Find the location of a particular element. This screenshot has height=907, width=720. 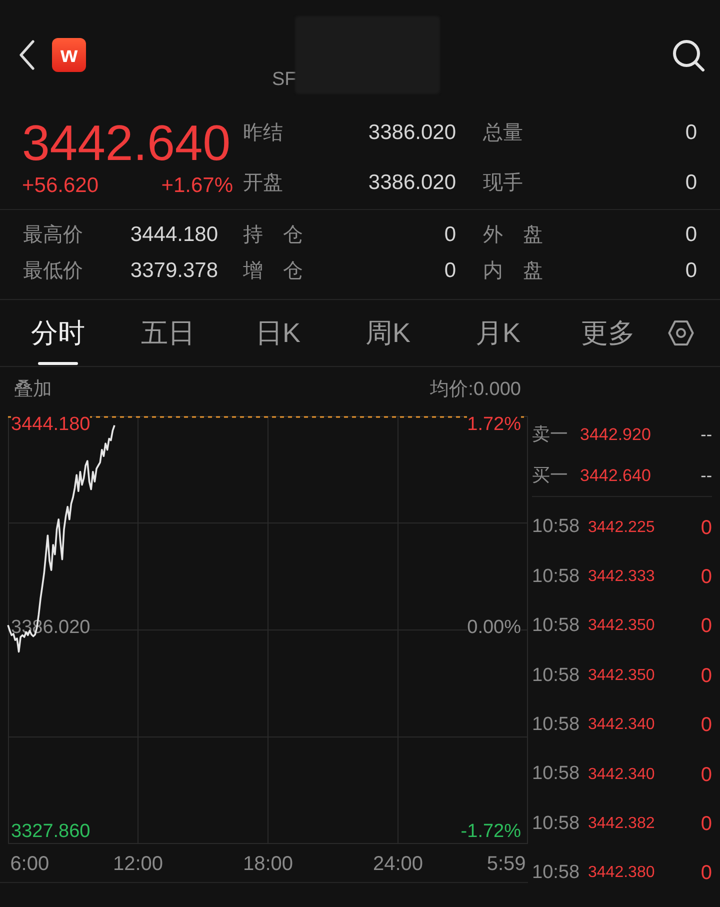

trade-price: 3442.225 is located at coordinates (621, 528).